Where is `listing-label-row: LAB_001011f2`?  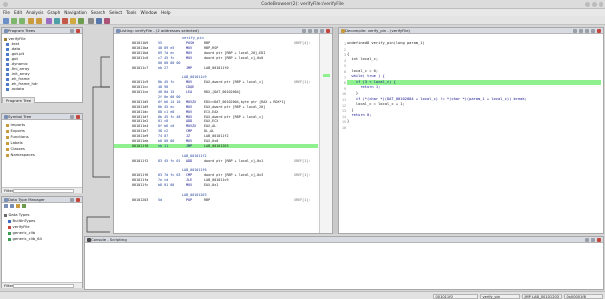
listing-label-row: LAB_001011f2 is located at coordinates (216, 156).